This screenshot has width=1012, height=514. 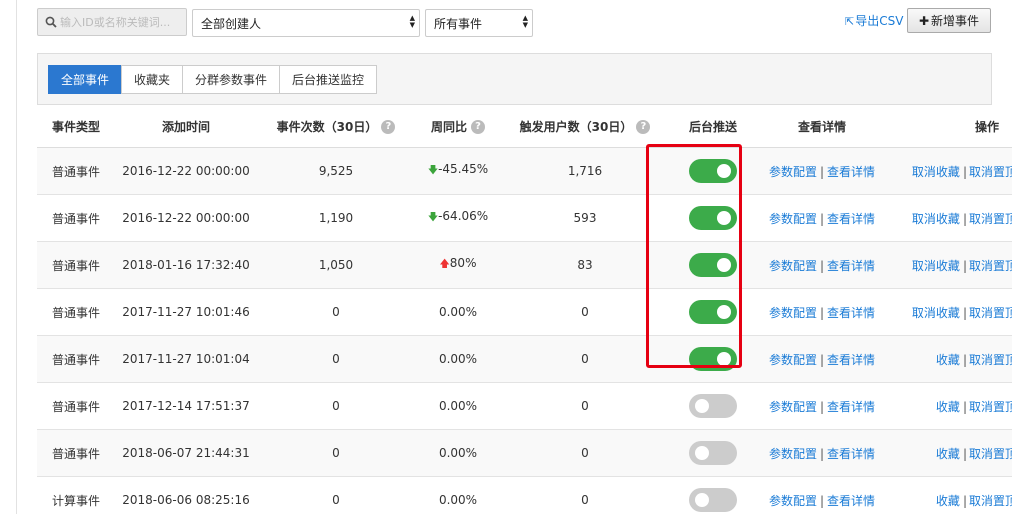 I want to click on cell-wow: 🡇-64.06%, so click(x=458, y=218).